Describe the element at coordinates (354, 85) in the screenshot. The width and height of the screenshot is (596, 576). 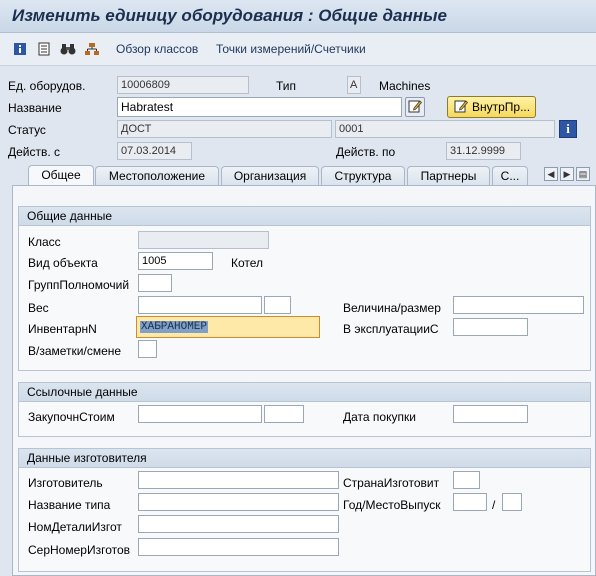
I see `type-code-field: A` at that location.